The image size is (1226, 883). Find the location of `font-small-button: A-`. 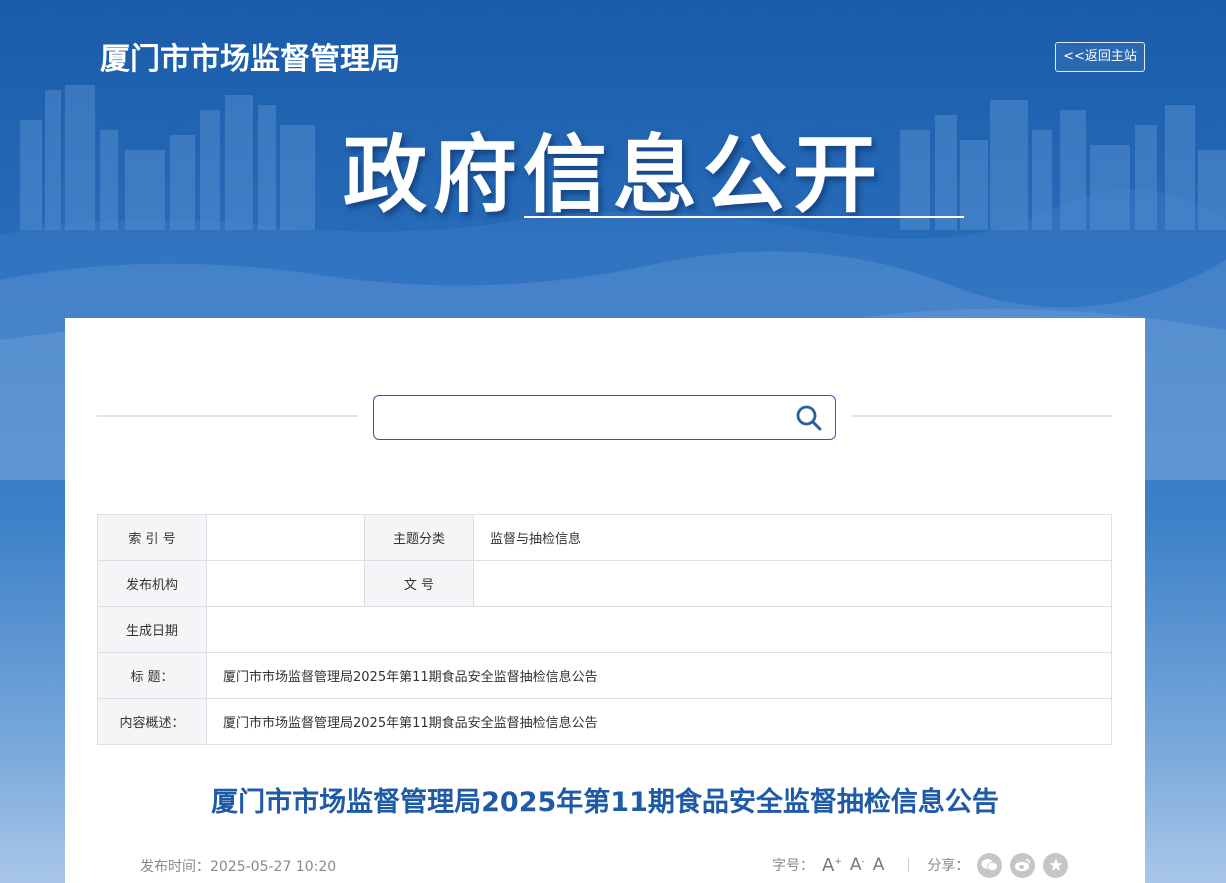

font-small-button: A- is located at coordinates (857, 865).